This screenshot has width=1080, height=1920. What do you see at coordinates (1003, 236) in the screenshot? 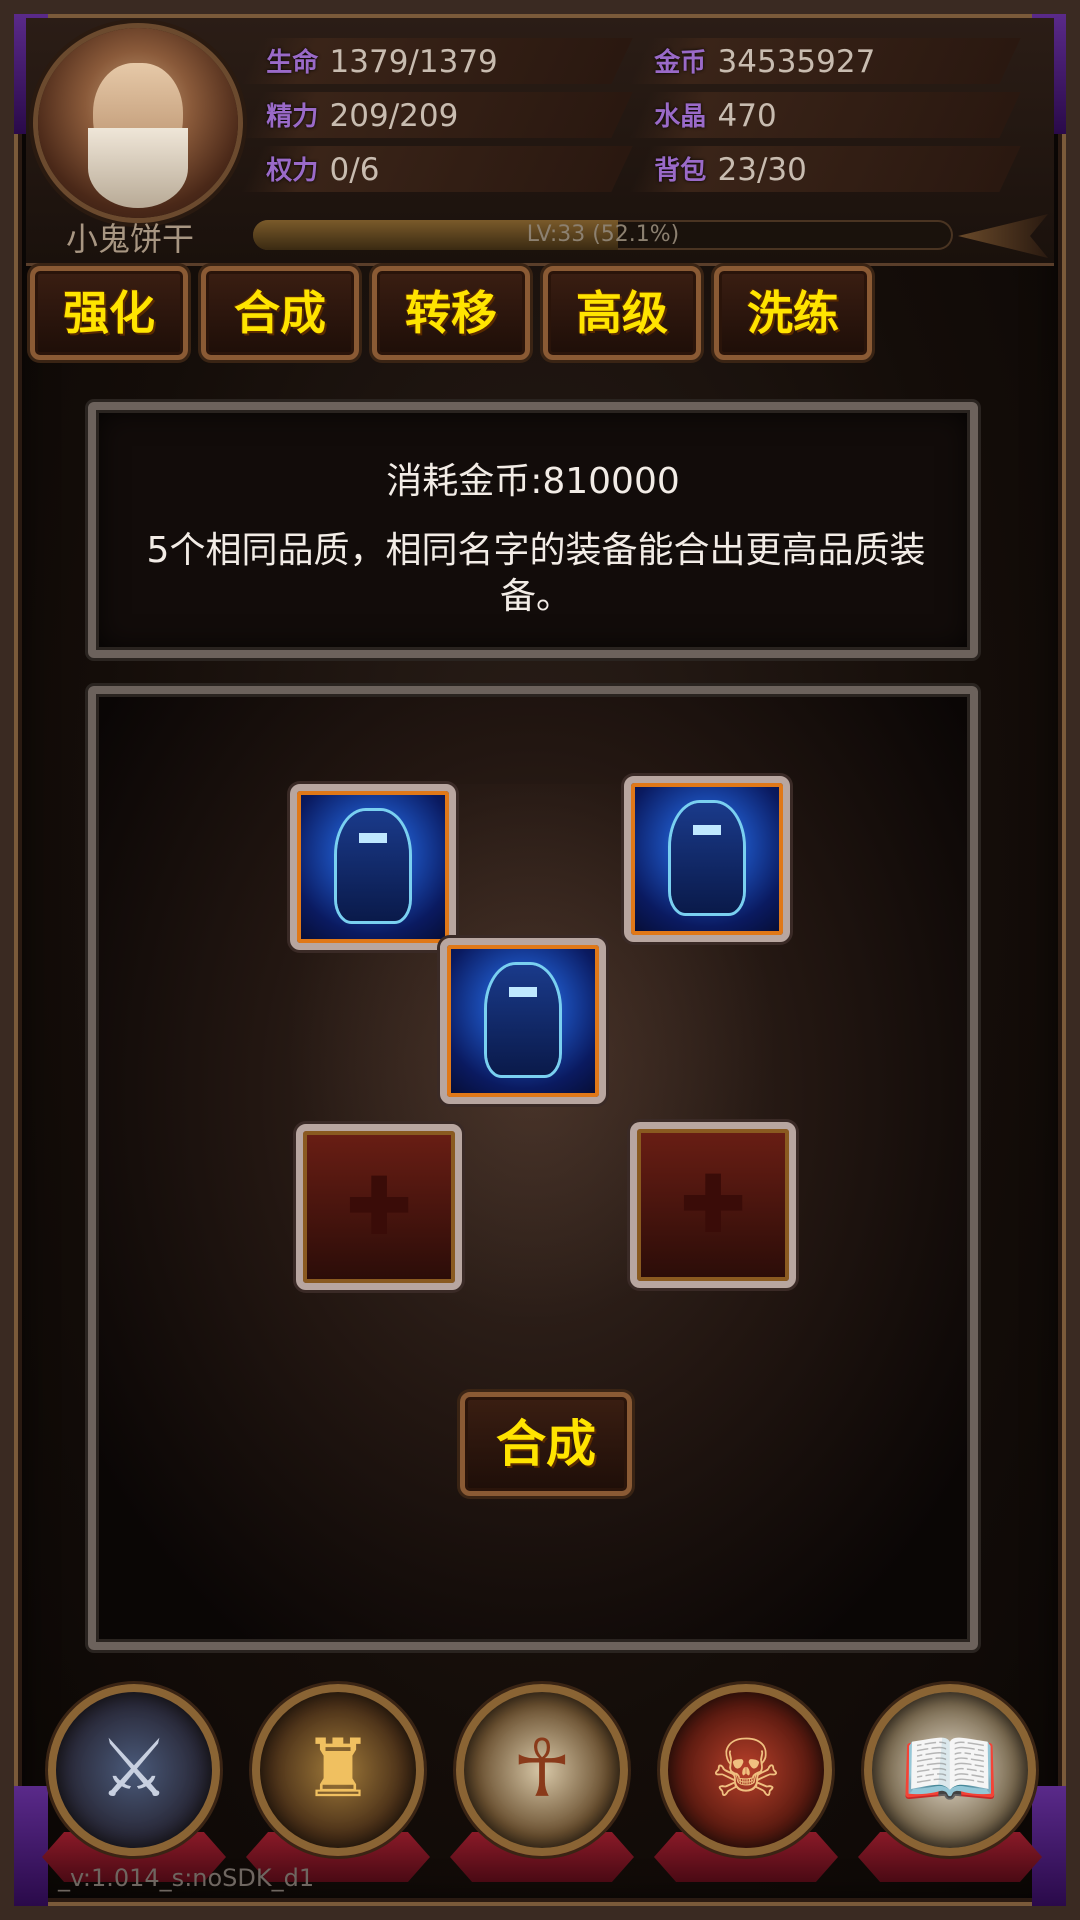
I see `wing-ornament-icon` at bounding box center [1003, 236].